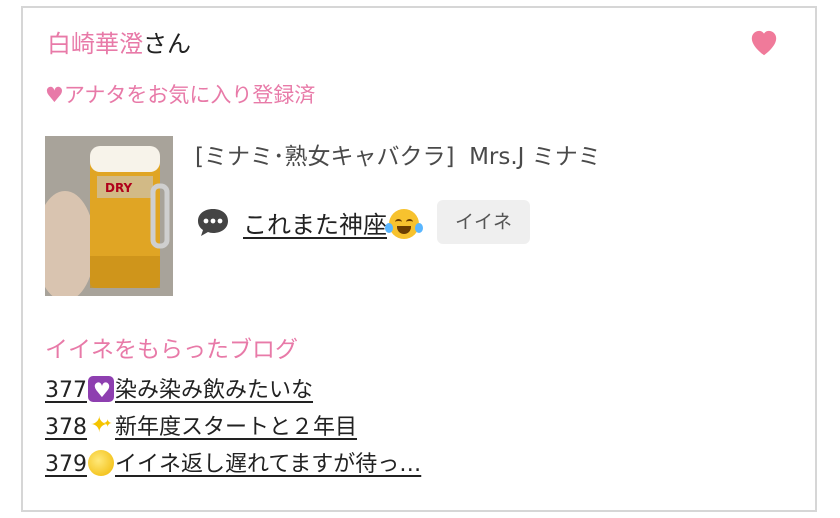 This screenshot has height=518, width=840. I want to click on blog-number: 378, so click(66, 427).